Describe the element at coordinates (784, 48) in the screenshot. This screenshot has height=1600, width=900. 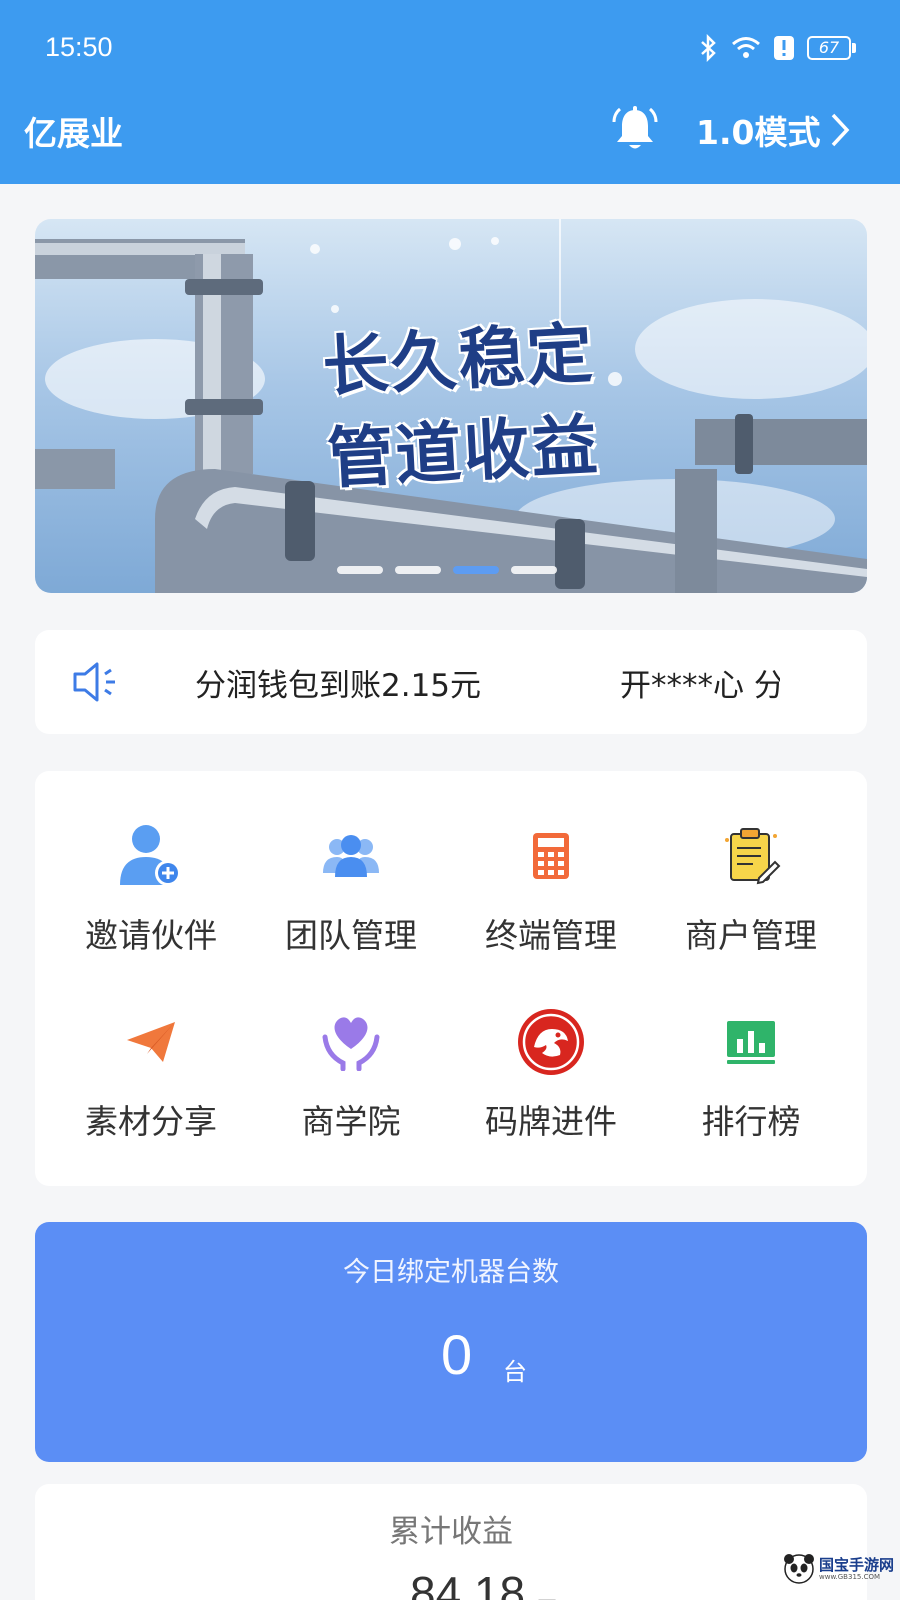
I see `alert-icon` at that location.